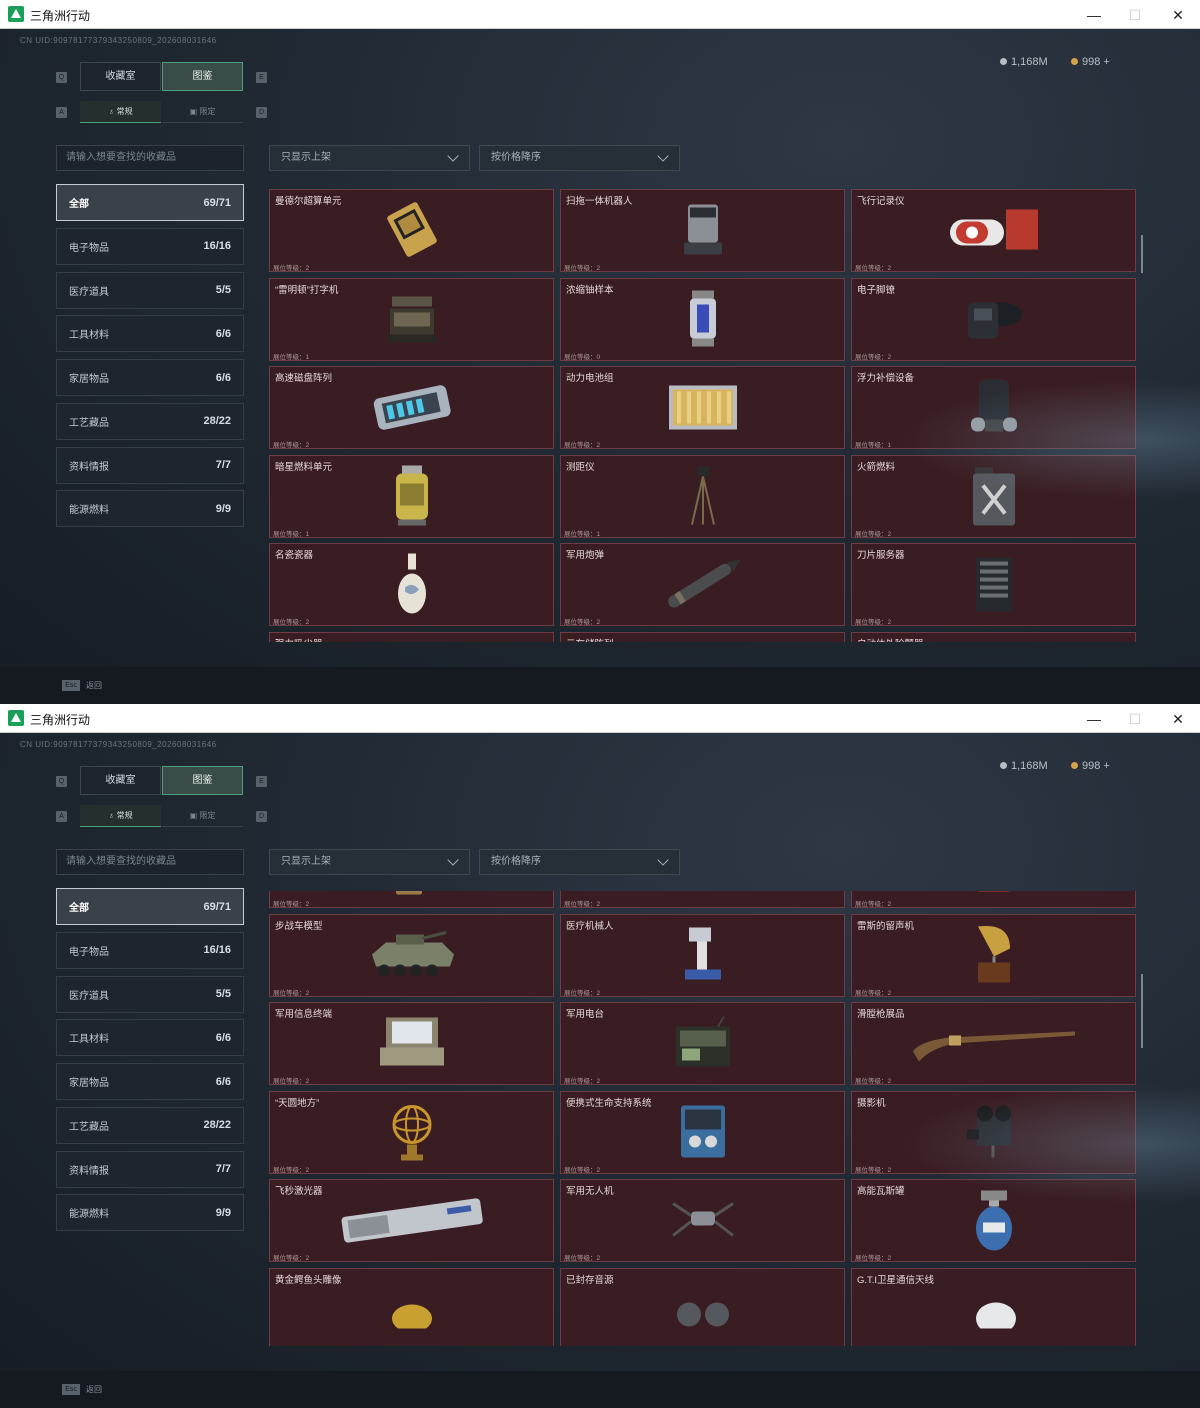  Describe the element at coordinates (61, 77) in the screenshot. I see `key-hint-q: Q` at that location.